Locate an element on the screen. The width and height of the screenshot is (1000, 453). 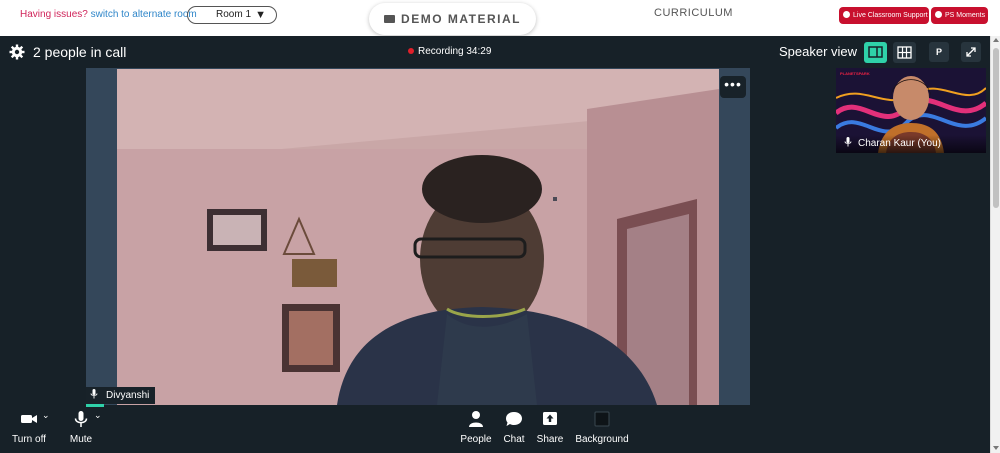
fullscreen-button is located at coordinates (971, 52).